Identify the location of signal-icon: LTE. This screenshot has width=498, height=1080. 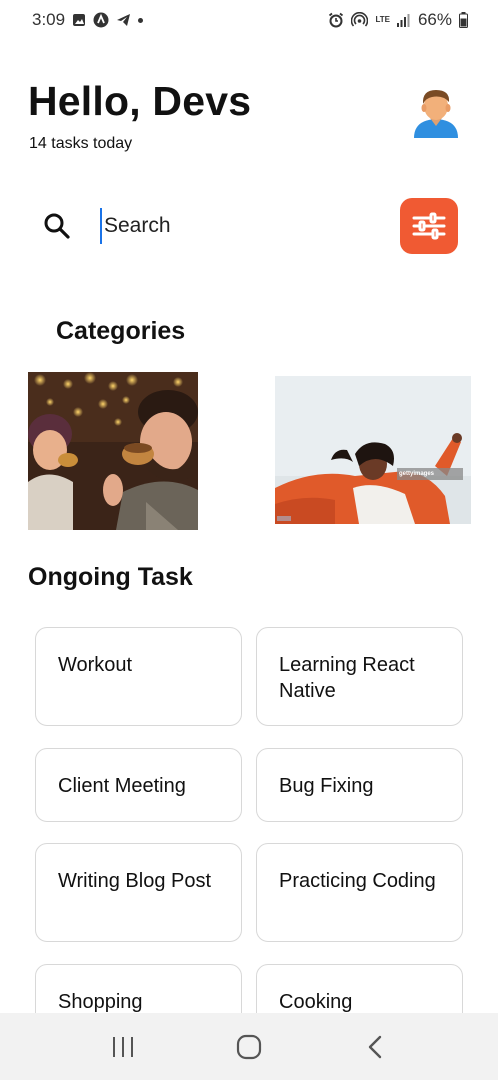
(382, 20).